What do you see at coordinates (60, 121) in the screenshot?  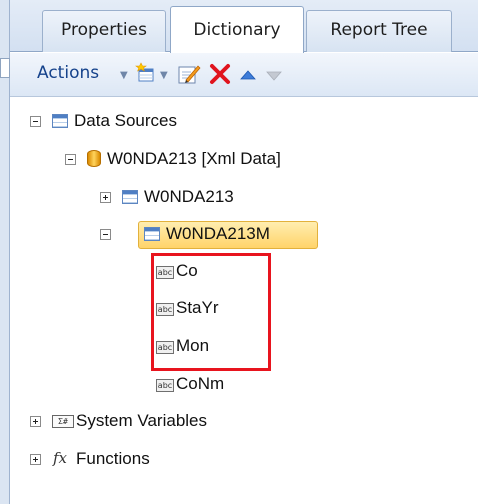 I see `data-sources-icon` at bounding box center [60, 121].